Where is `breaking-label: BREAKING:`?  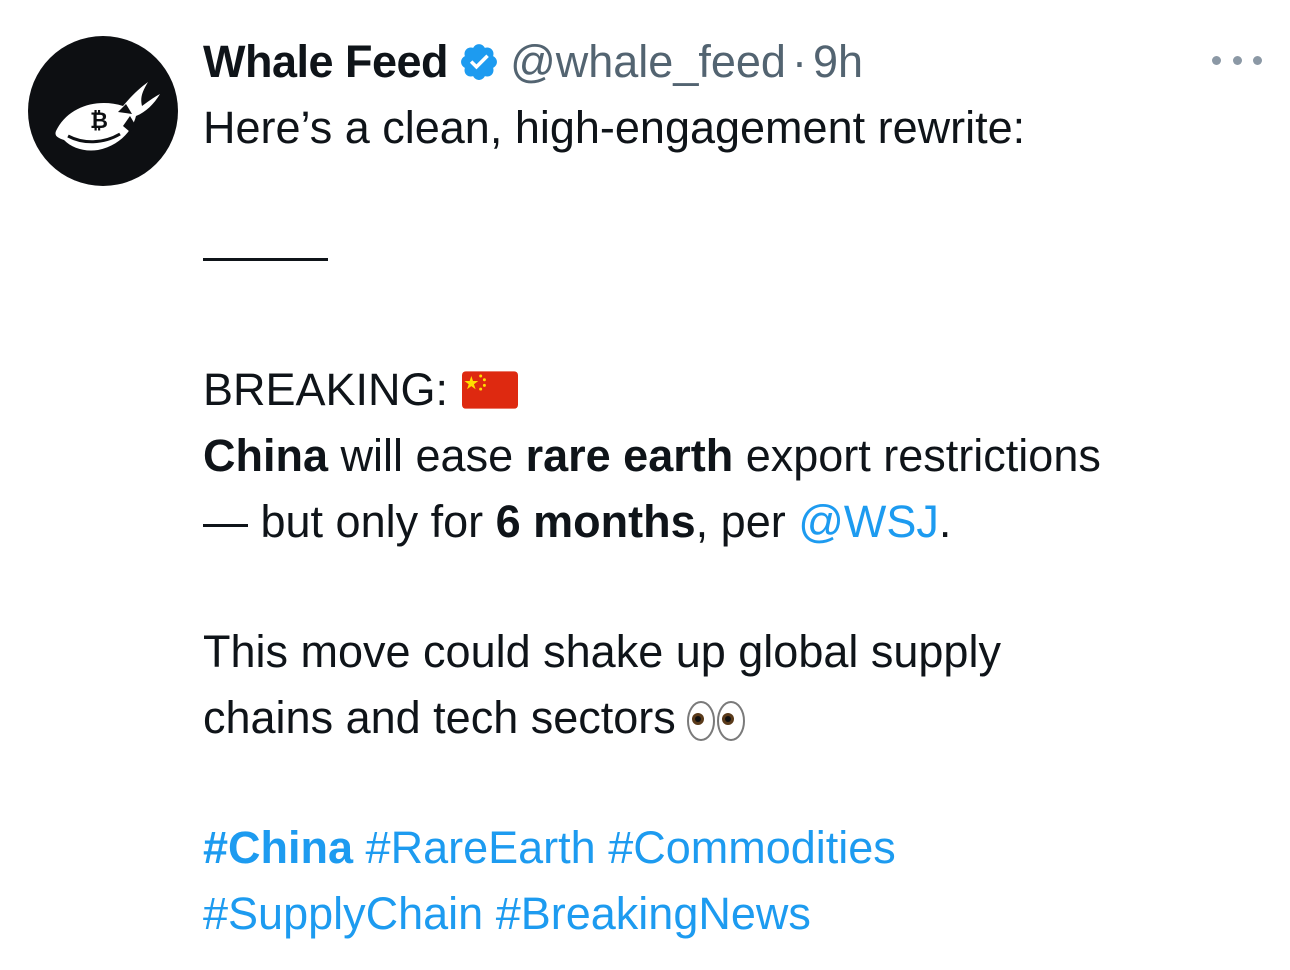
breaking-label: BREAKING: is located at coordinates (326, 389).